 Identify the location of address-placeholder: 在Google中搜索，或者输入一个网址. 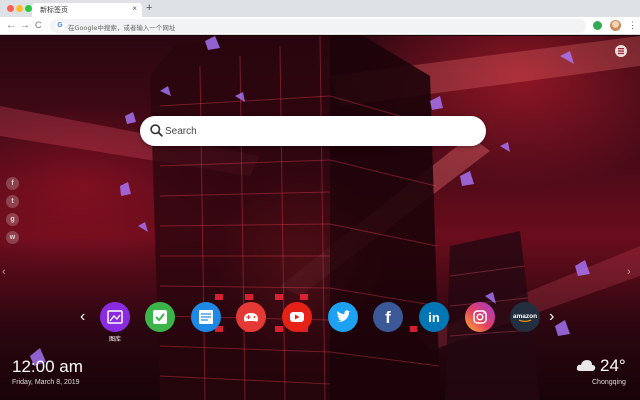
(122, 28).